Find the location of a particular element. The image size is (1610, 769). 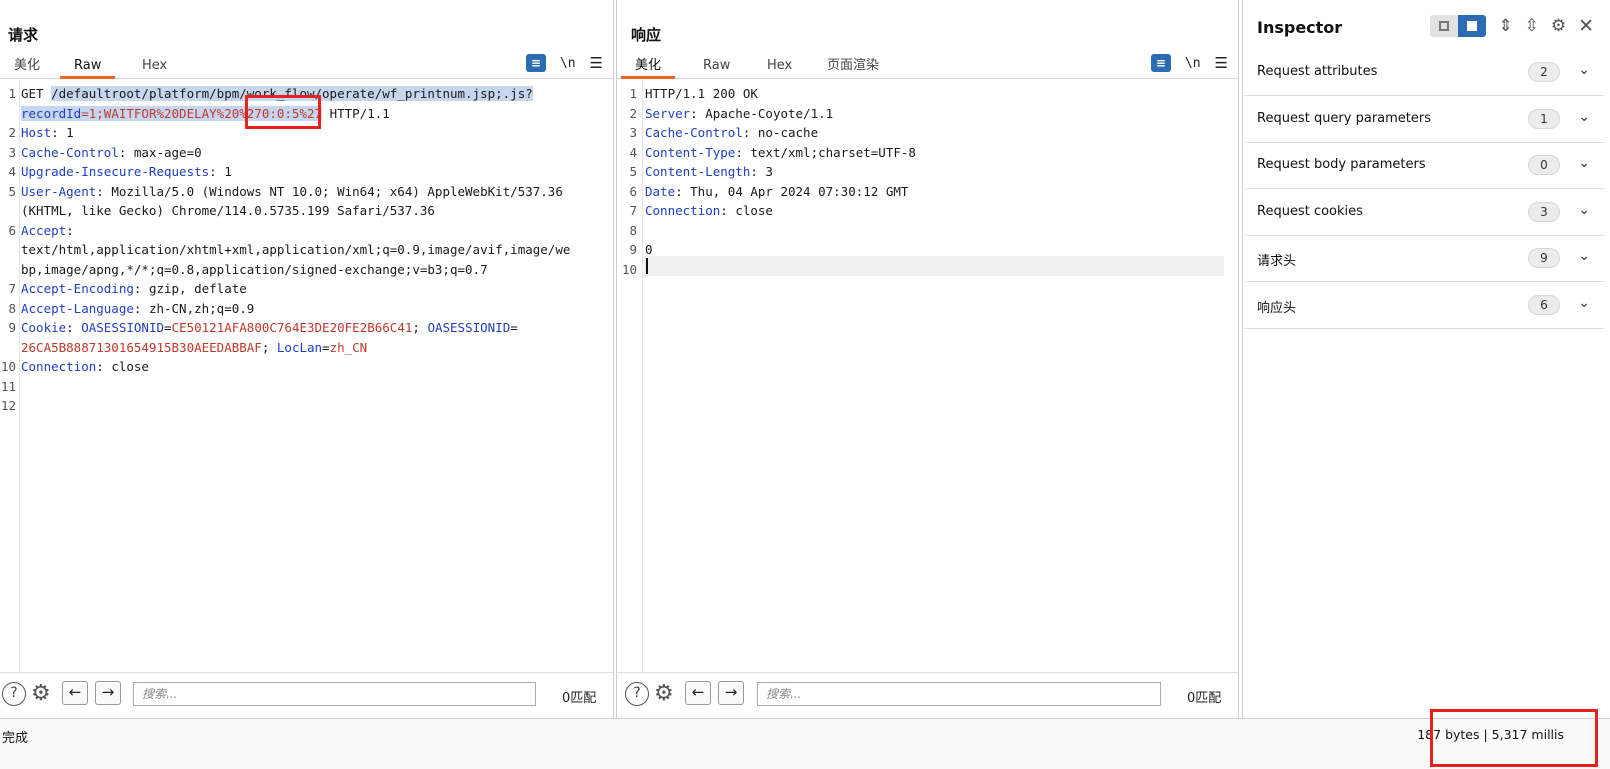

code-token: : no-cache is located at coordinates (780, 132).